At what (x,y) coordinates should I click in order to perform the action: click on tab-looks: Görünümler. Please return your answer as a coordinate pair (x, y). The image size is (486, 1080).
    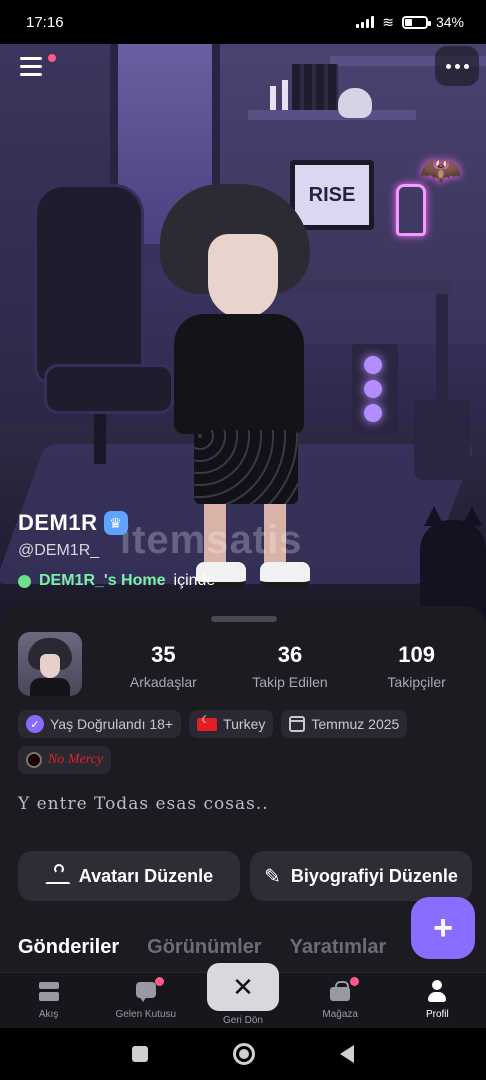
    Looking at the image, I should click on (204, 947).